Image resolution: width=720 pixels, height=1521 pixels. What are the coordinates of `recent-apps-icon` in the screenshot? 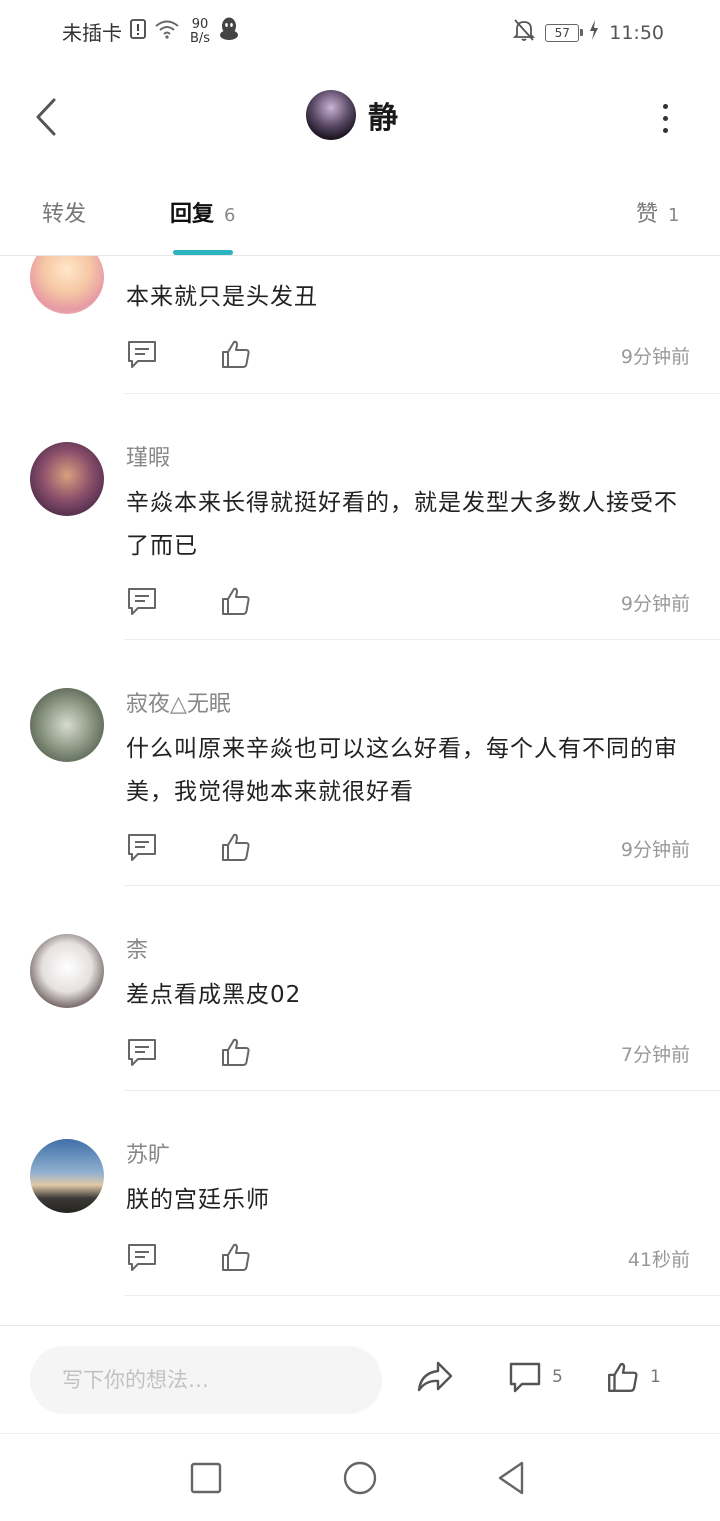 It's located at (206, 1478).